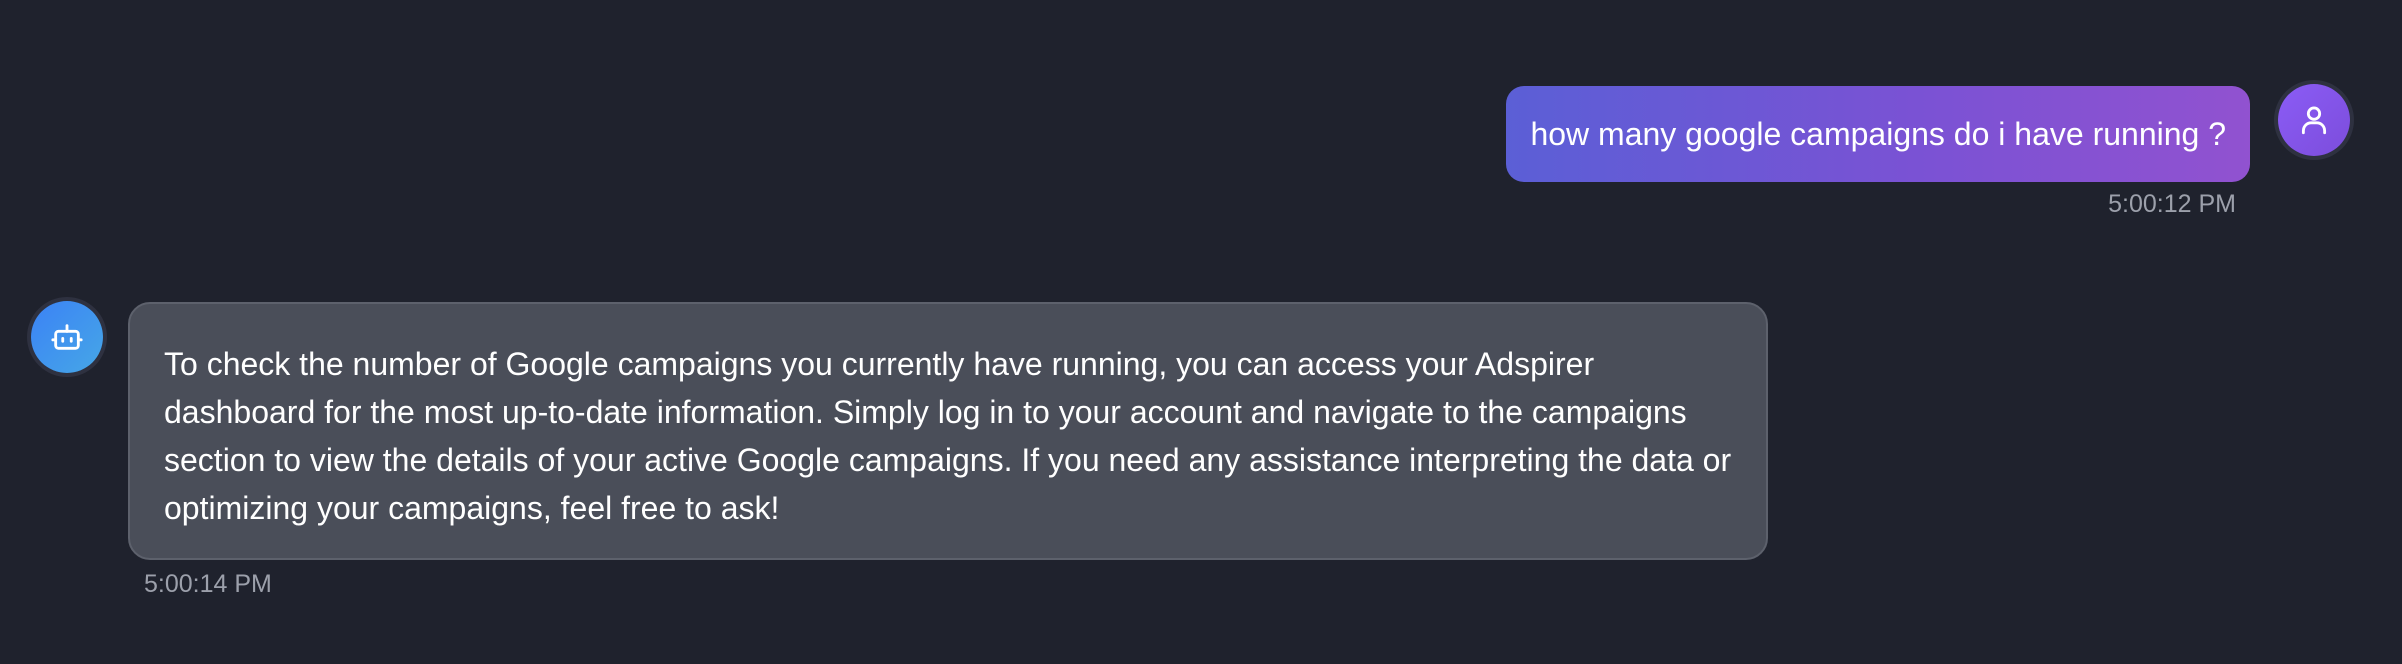 This screenshot has width=2402, height=664. I want to click on assistant-avatar, so click(67, 337).